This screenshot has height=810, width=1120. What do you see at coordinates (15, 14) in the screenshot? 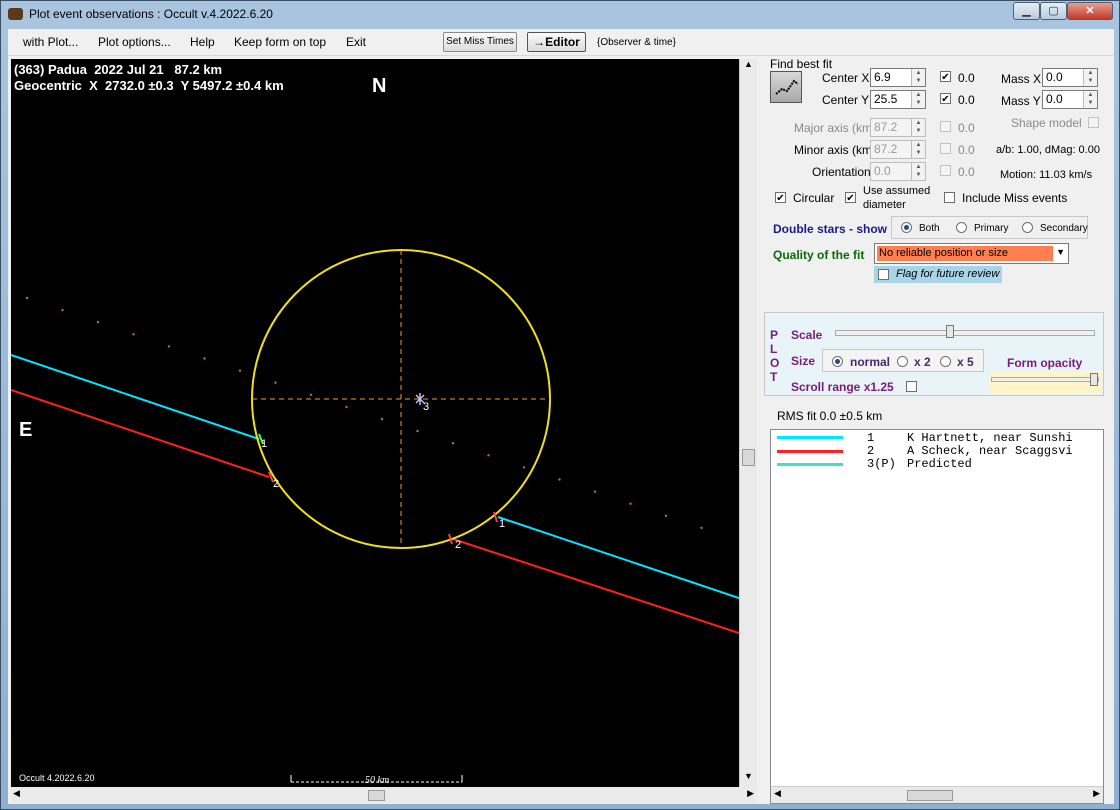
I see `app-icon` at bounding box center [15, 14].